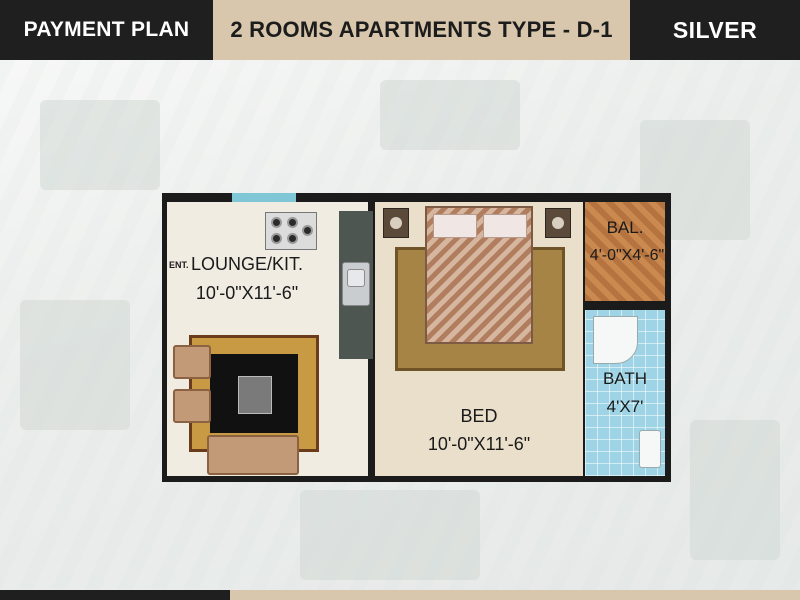 The width and height of the screenshot is (800, 600). Describe the element at coordinates (479, 275) in the screenshot. I see `bed-icon` at that location.